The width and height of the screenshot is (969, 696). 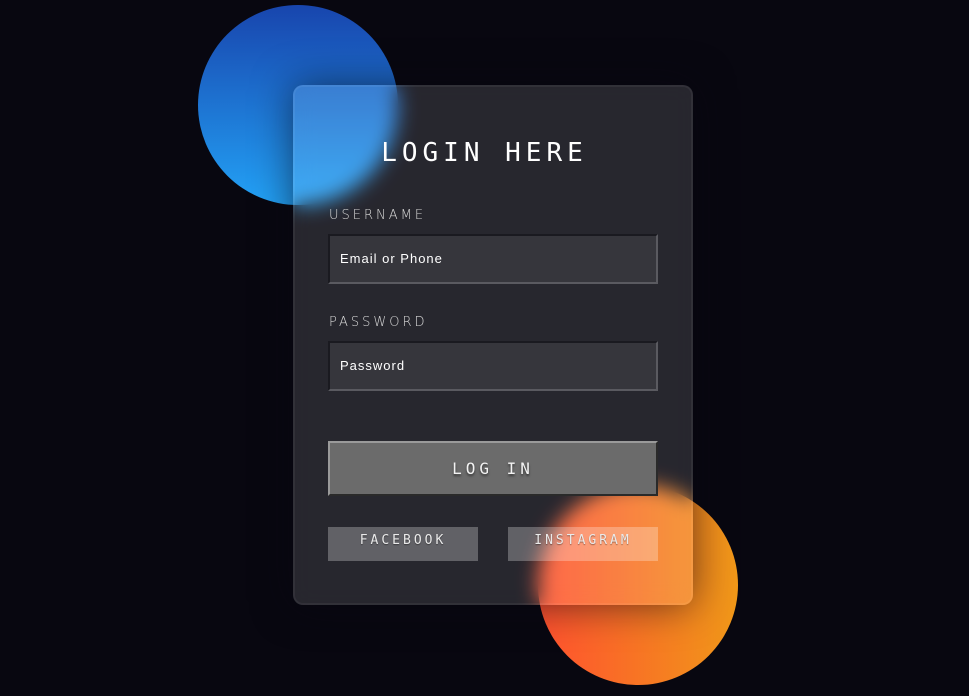 What do you see at coordinates (378, 215) in the screenshot?
I see `username-label: USERNAME` at bounding box center [378, 215].